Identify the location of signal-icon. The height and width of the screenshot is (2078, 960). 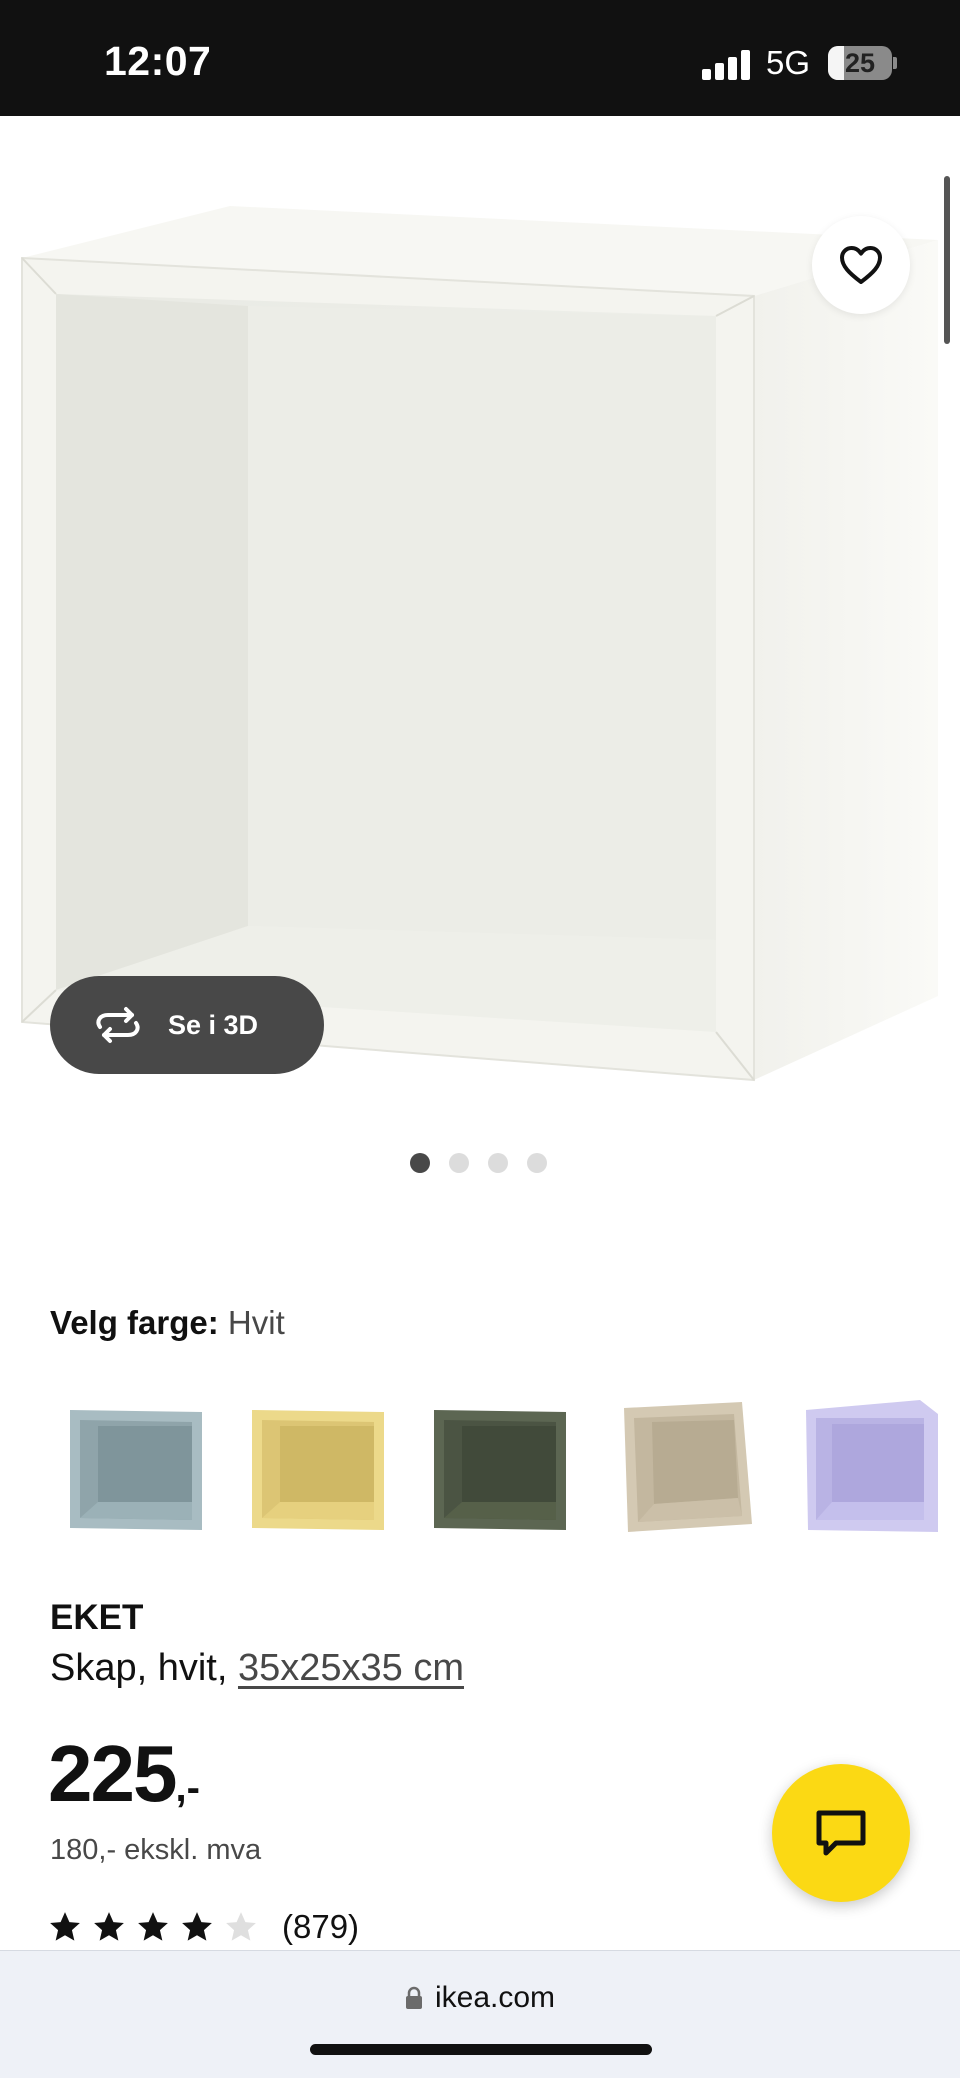
(726, 65).